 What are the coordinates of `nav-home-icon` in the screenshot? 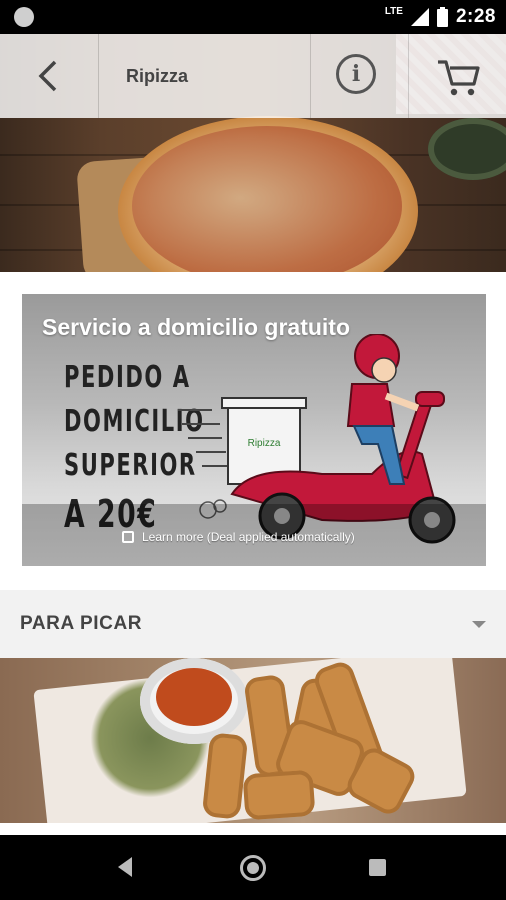 It's located at (253, 868).